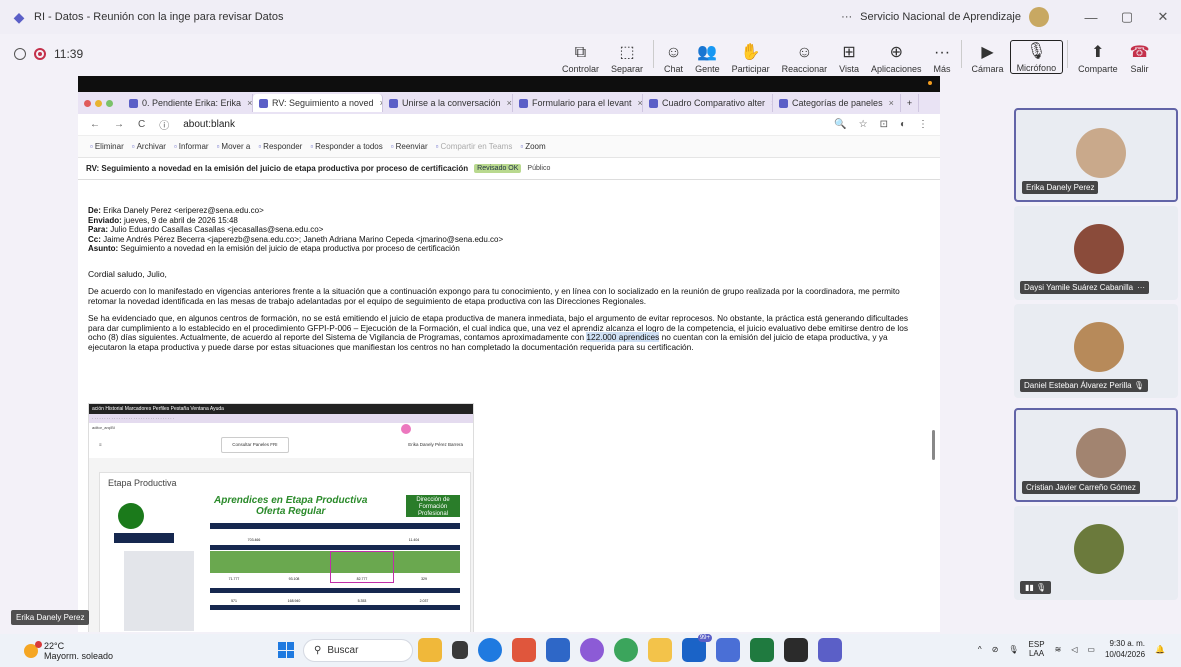 Image resolution: width=1181 pixels, height=667 pixels. I want to click on ribbon-compartir-en-teams: ▫ Compartir en Teams, so click(474, 146).